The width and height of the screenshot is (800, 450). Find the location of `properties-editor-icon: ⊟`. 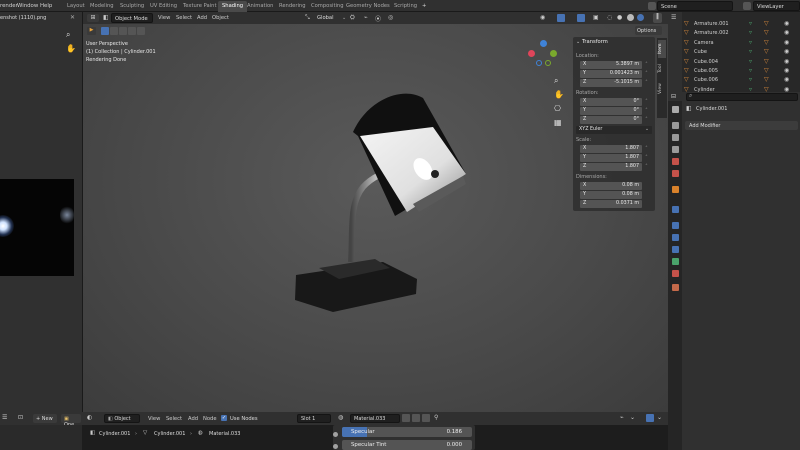

properties-editor-icon: ⊟ is located at coordinates (673, 96).